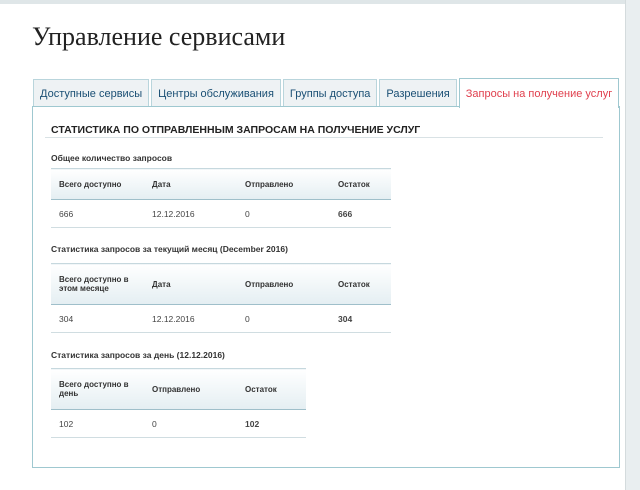 The width and height of the screenshot is (640, 490). I want to click on tab-permissions: Разрешения, so click(418, 93).